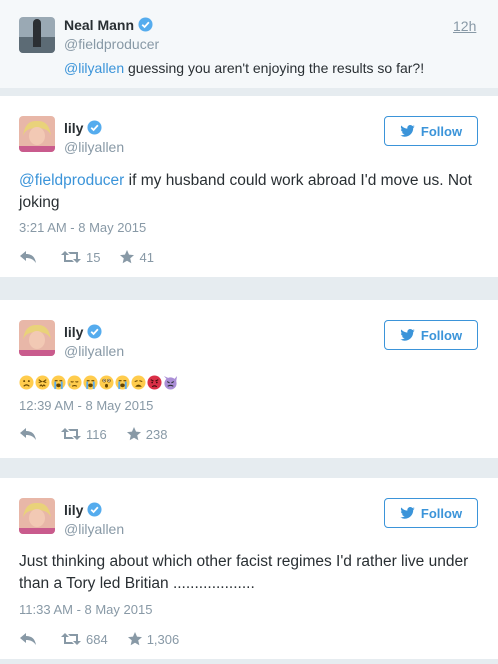 Image resolution: width=498 pixels, height=664 pixels. I want to click on tweet-actions: 684 1,306, so click(109, 639).